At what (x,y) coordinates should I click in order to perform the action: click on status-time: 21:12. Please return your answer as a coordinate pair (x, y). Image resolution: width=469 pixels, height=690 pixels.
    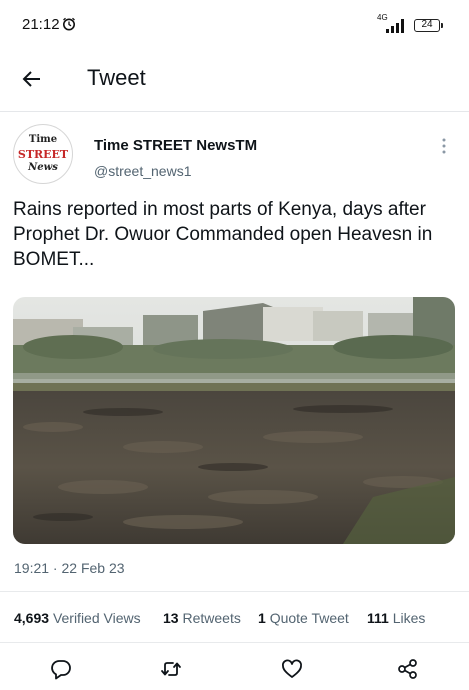
    Looking at the image, I should click on (41, 24).